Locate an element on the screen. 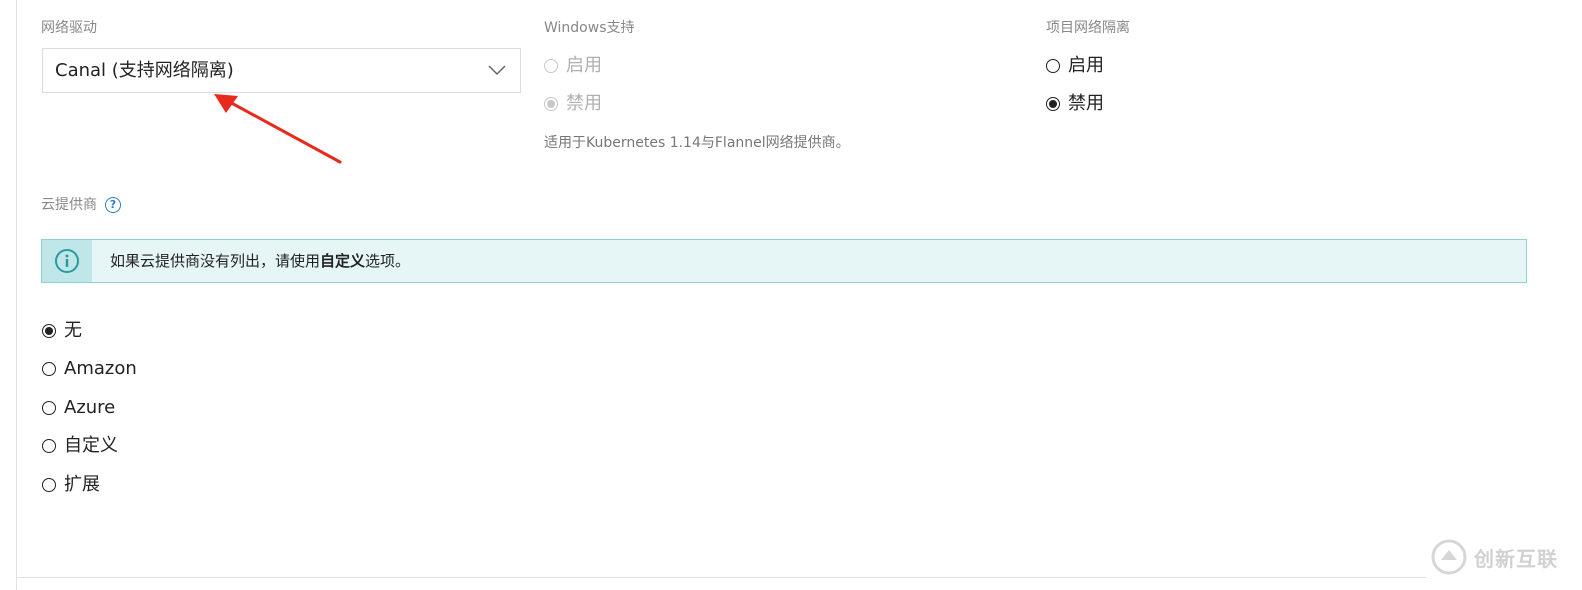 This screenshot has width=1582, height=590. cloud-provider-azure-radio: Azure is located at coordinates (78, 408).